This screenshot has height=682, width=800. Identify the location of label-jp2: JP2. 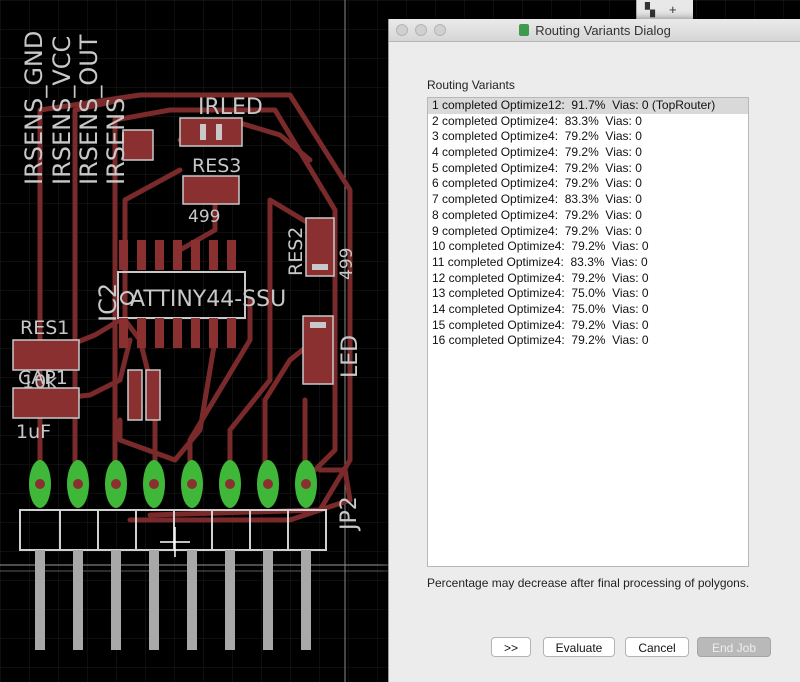
(349, 514).